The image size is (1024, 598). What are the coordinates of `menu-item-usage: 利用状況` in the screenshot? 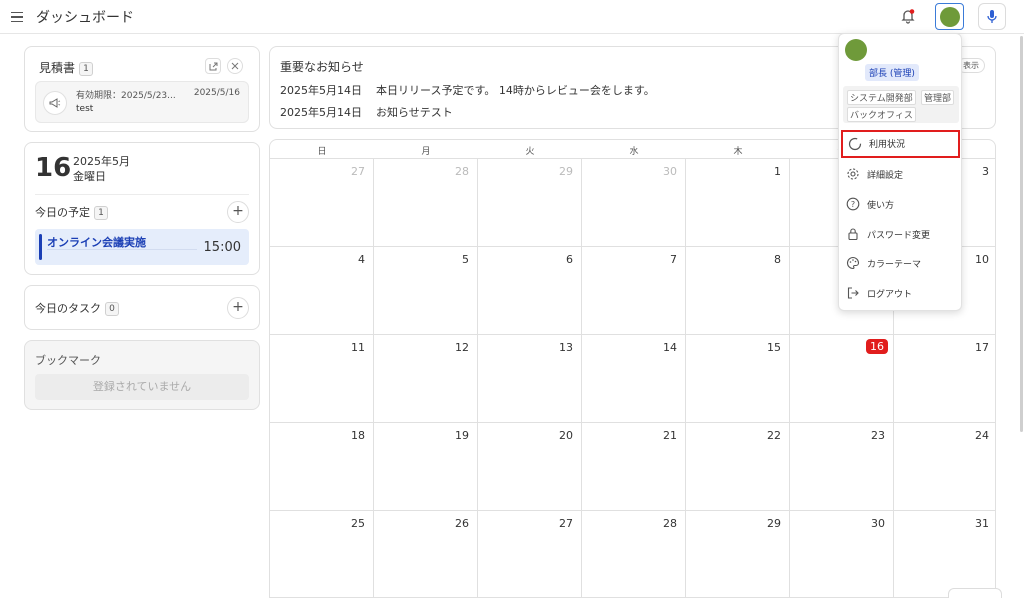 It's located at (900, 144).